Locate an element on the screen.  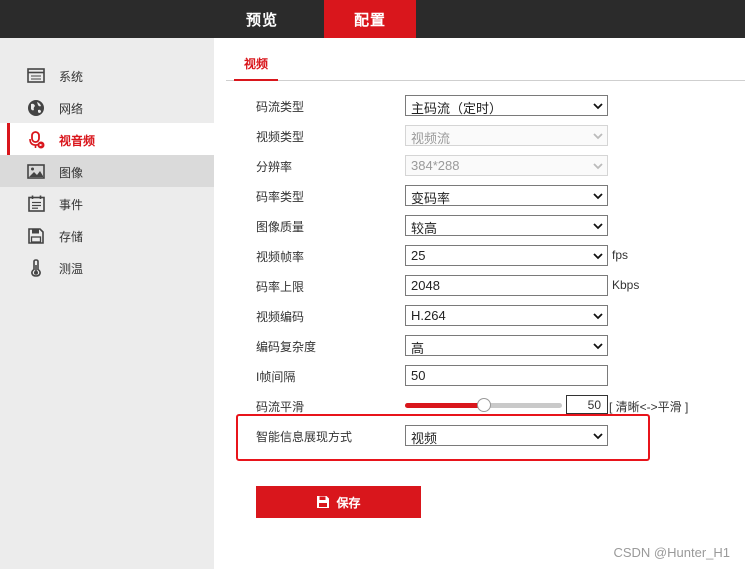
sidebar-item-image: 图像 is located at coordinates (107, 171).